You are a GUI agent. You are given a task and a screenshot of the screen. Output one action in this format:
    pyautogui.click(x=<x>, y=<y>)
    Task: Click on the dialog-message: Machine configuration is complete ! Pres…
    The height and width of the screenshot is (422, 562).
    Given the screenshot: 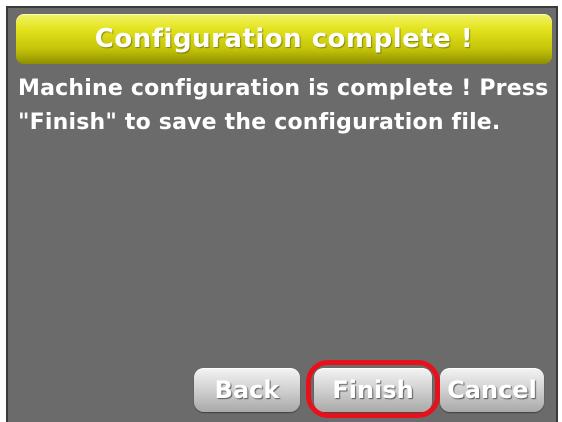 What is the action you would take?
    pyautogui.click(x=283, y=105)
    